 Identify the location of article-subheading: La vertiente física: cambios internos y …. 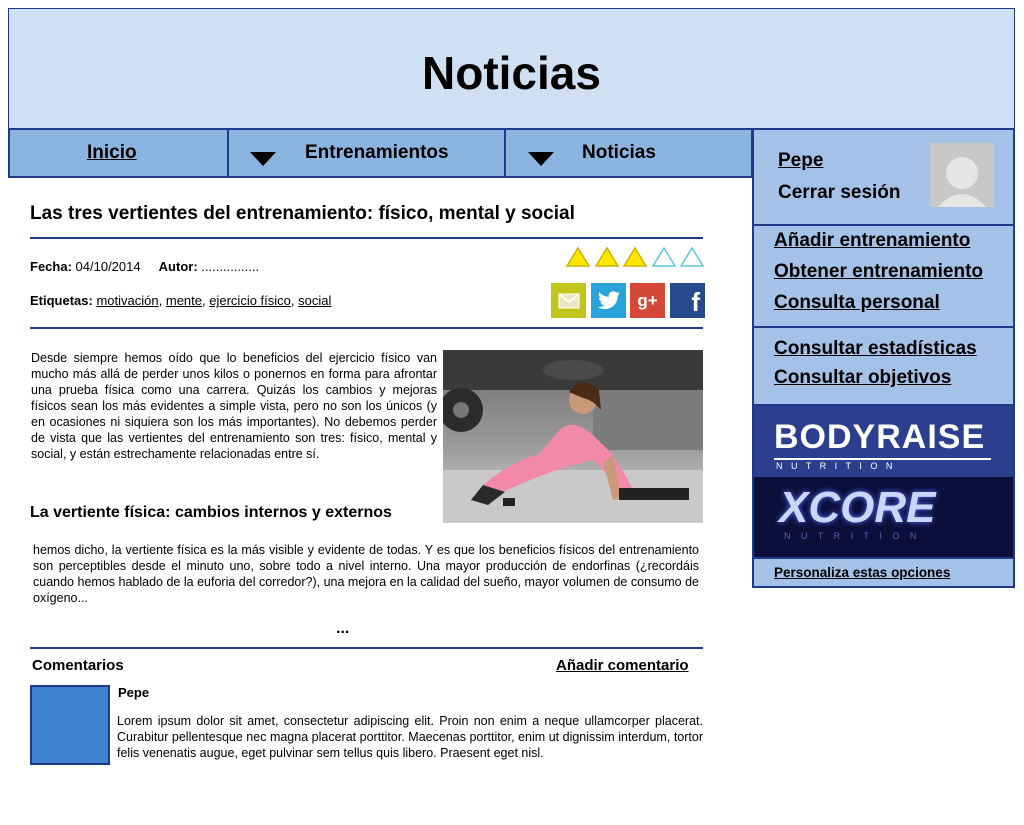
(211, 512).